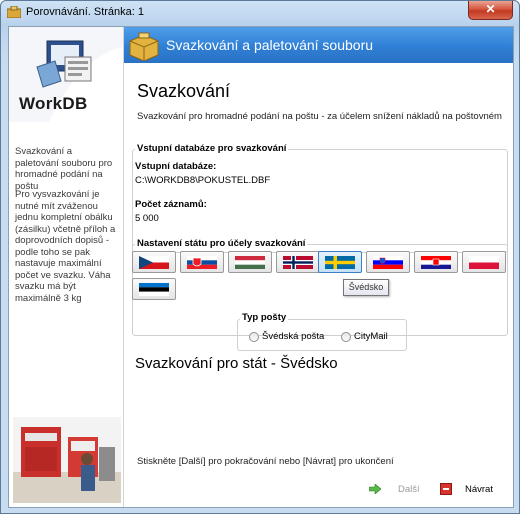  I want to click on flag-button-hungary, so click(250, 262).